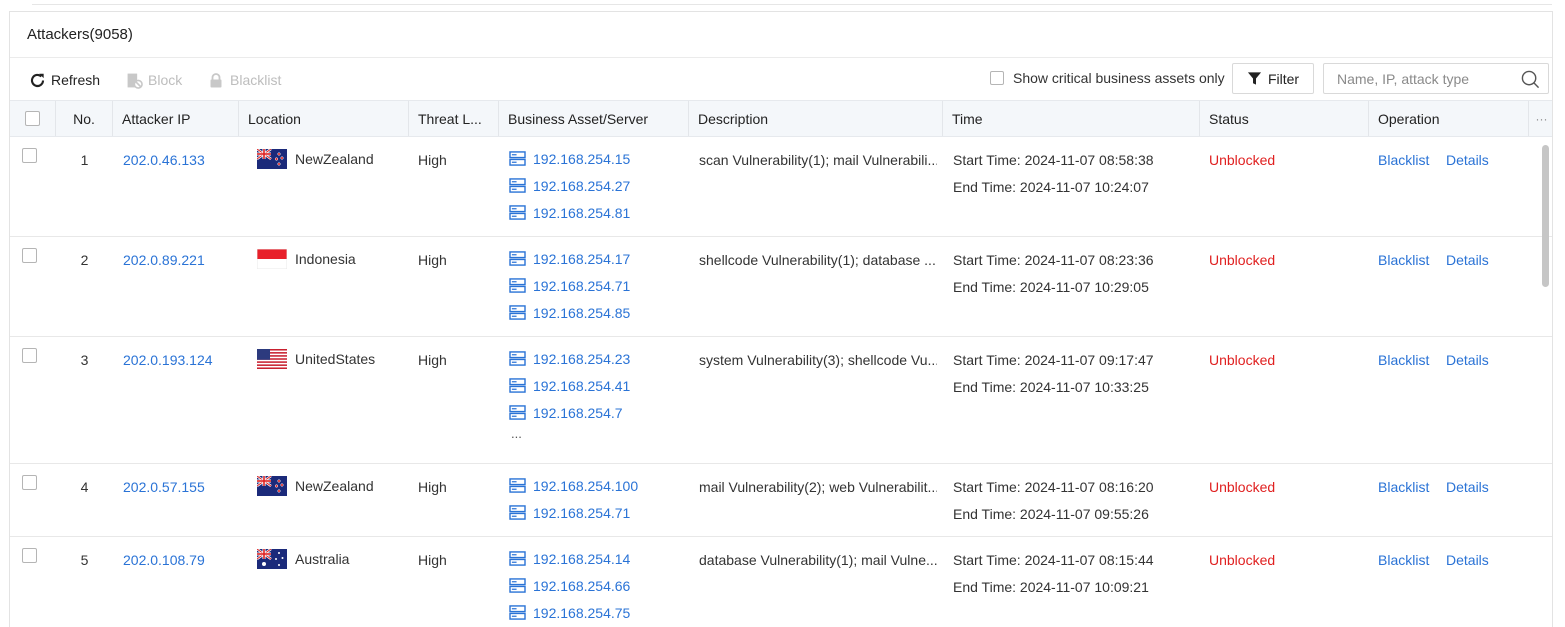 The image size is (1565, 627). I want to click on block-label: Block, so click(165, 80).